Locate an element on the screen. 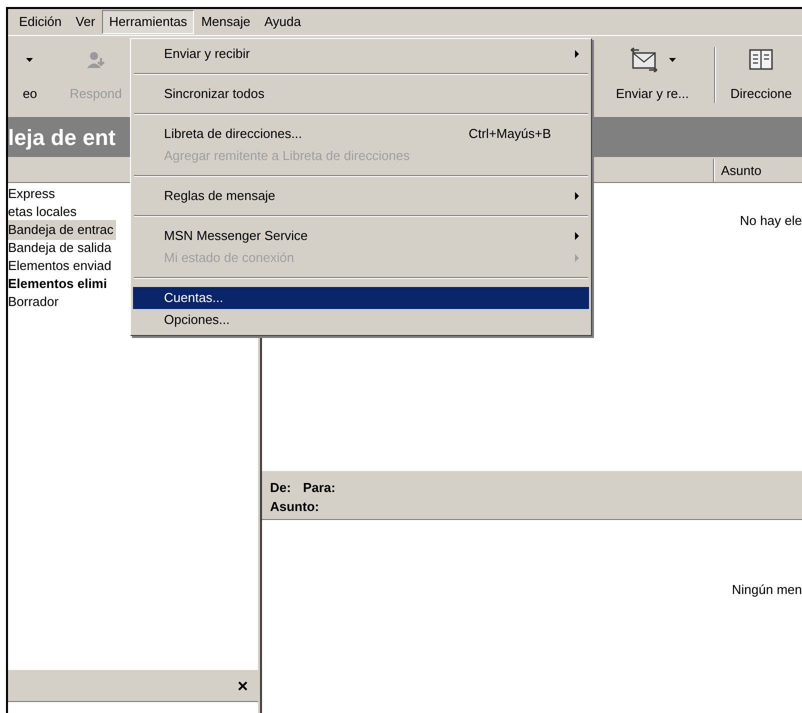 The width and height of the screenshot is (802, 713). subject-label: Asunto: is located at coordinates (295, 507).